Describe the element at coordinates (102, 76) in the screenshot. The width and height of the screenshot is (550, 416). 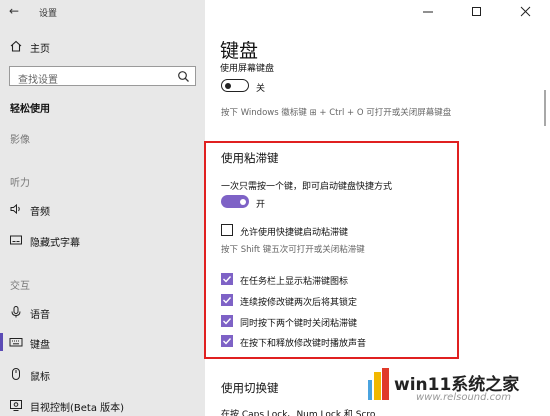
I see `search-input: 查找设置` at that location.